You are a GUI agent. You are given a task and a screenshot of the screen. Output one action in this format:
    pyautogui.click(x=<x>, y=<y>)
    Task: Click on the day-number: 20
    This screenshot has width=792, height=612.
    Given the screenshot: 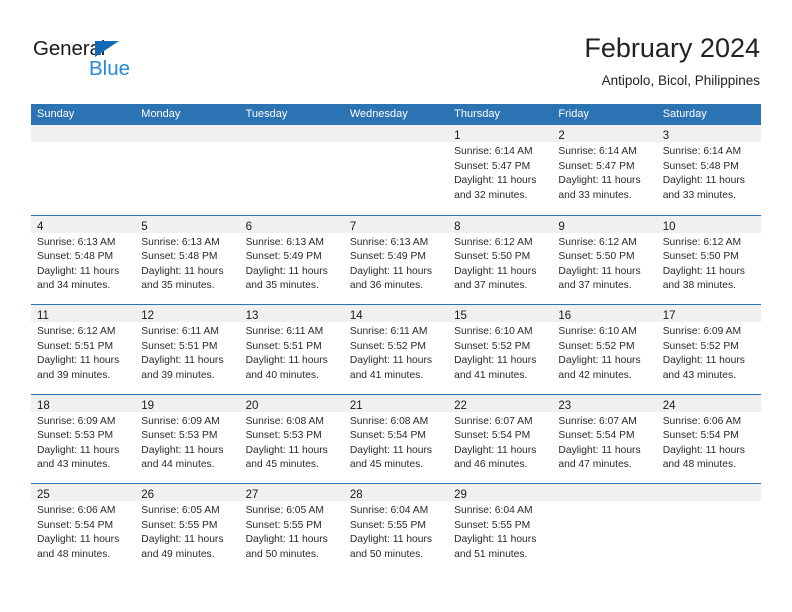 What is the action you would take?
    pyautogui.click(x=252, y=405)
    